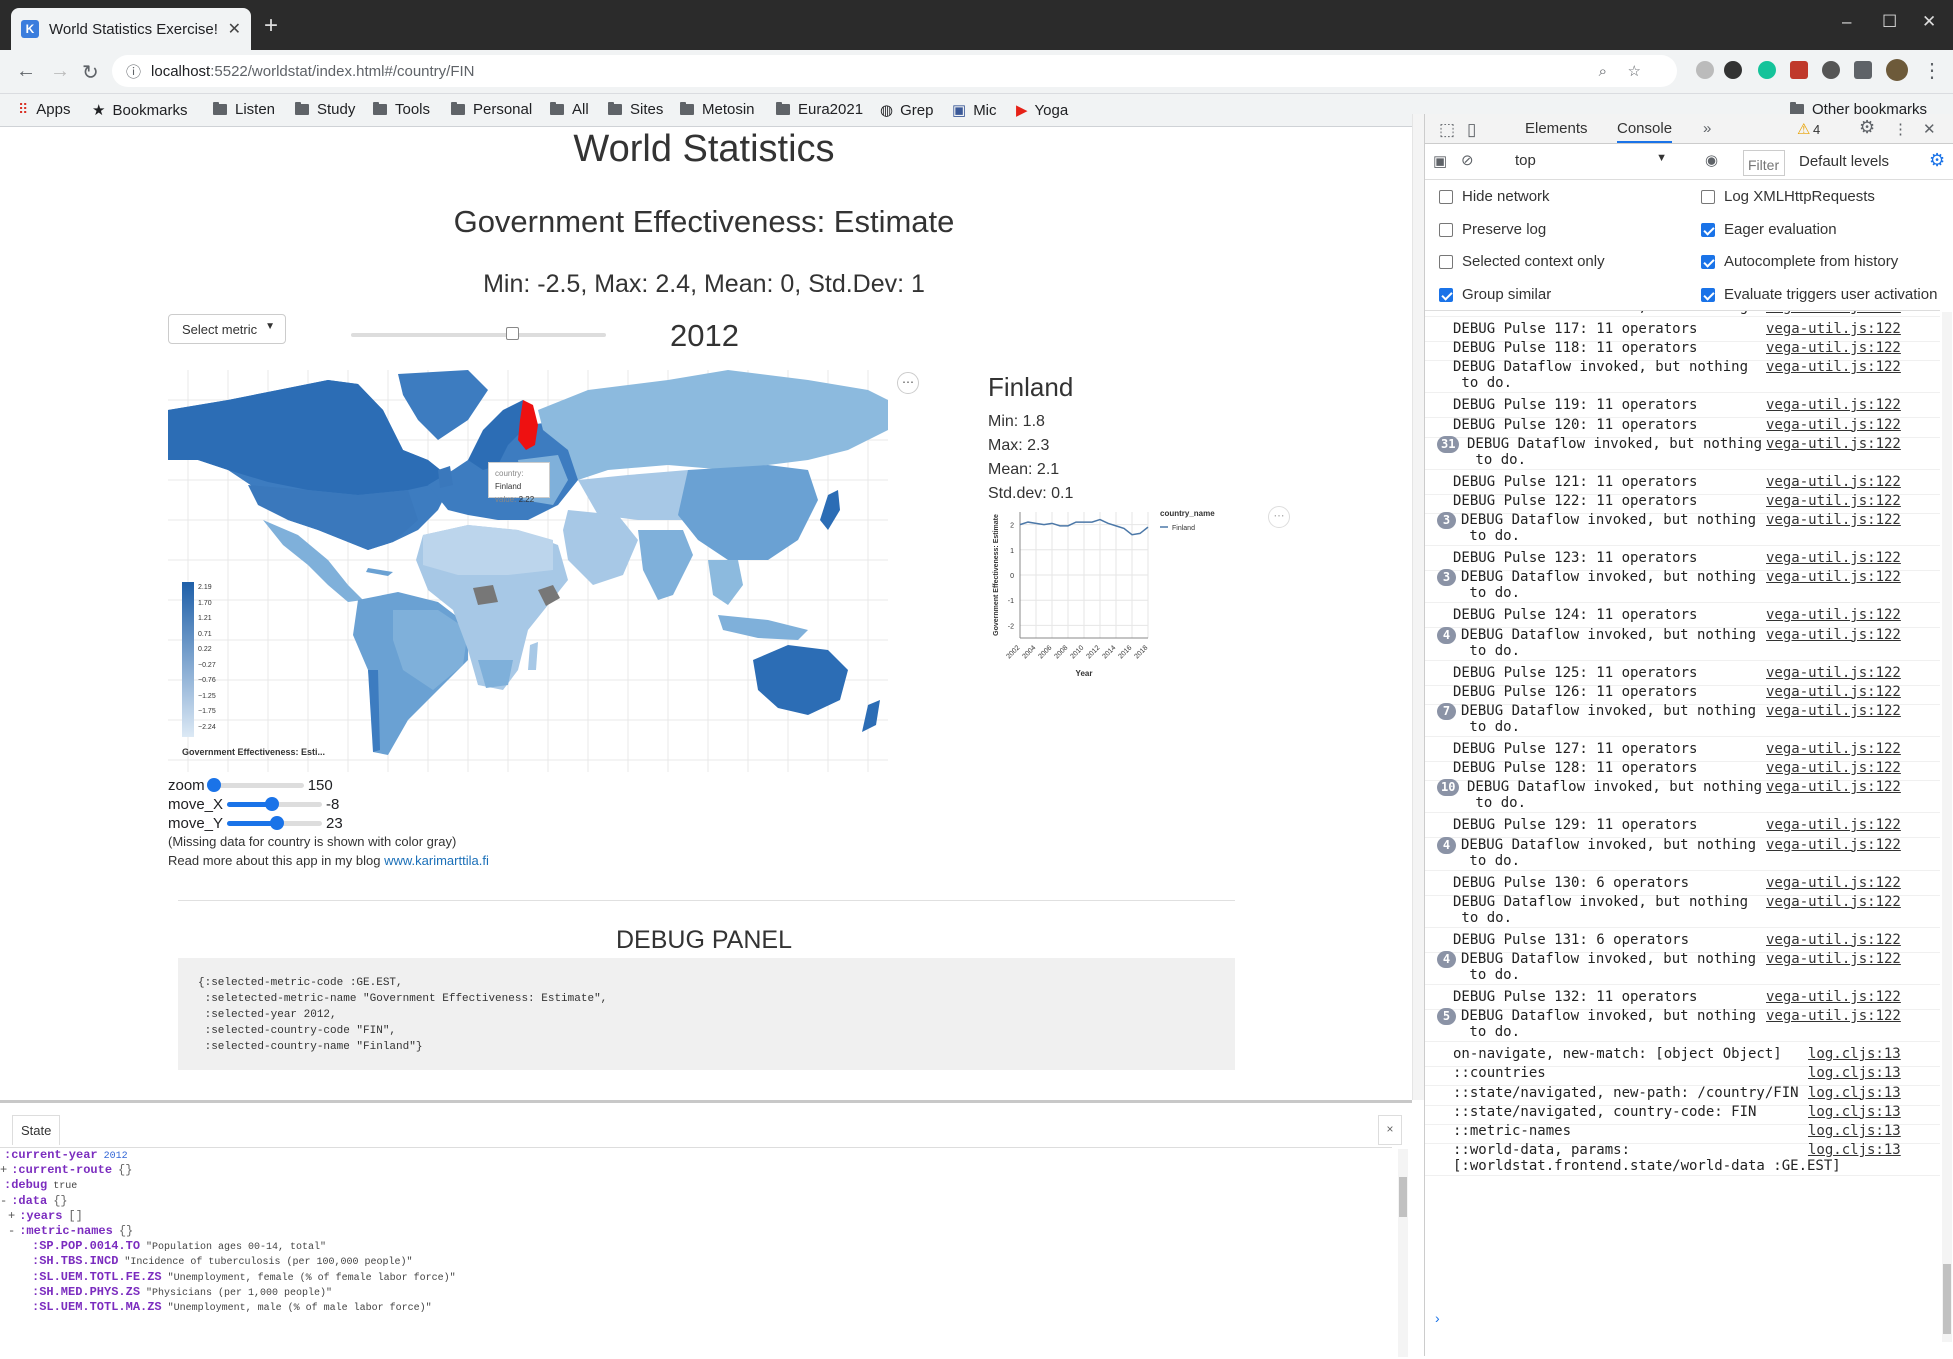 Image resolution: width=1953 pixels, height=1359 pixels. What do you see at coordinates (1867, 127) in the screenshot?
I see `settings-gear-icon: ⚙` at bounding box center [1867, 127].